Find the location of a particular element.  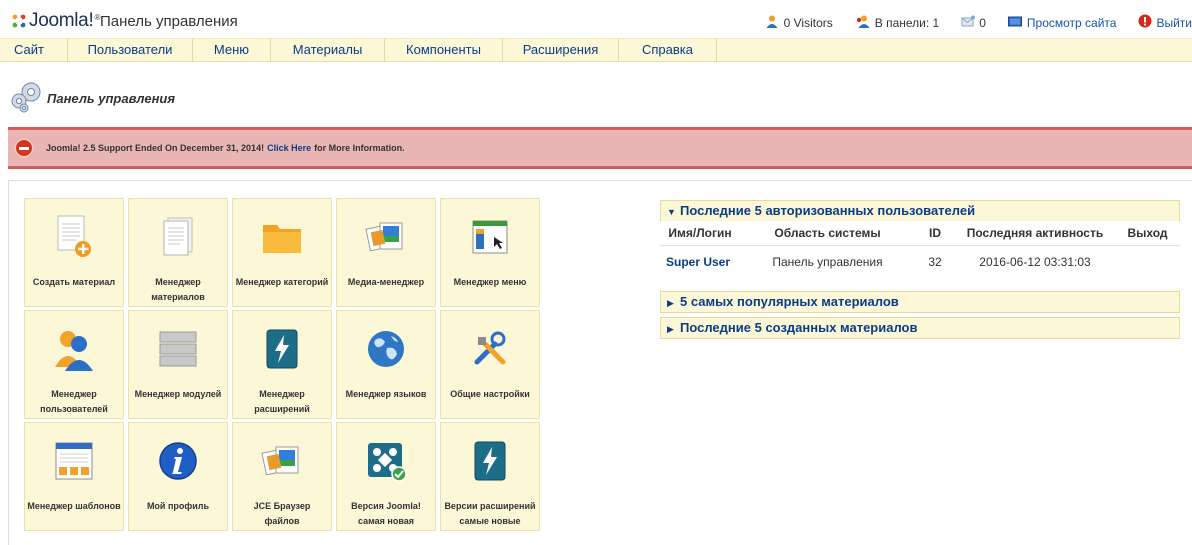

tile-joomla-version: Версия Joomla! самая новая is located at coordinates (386, 476).